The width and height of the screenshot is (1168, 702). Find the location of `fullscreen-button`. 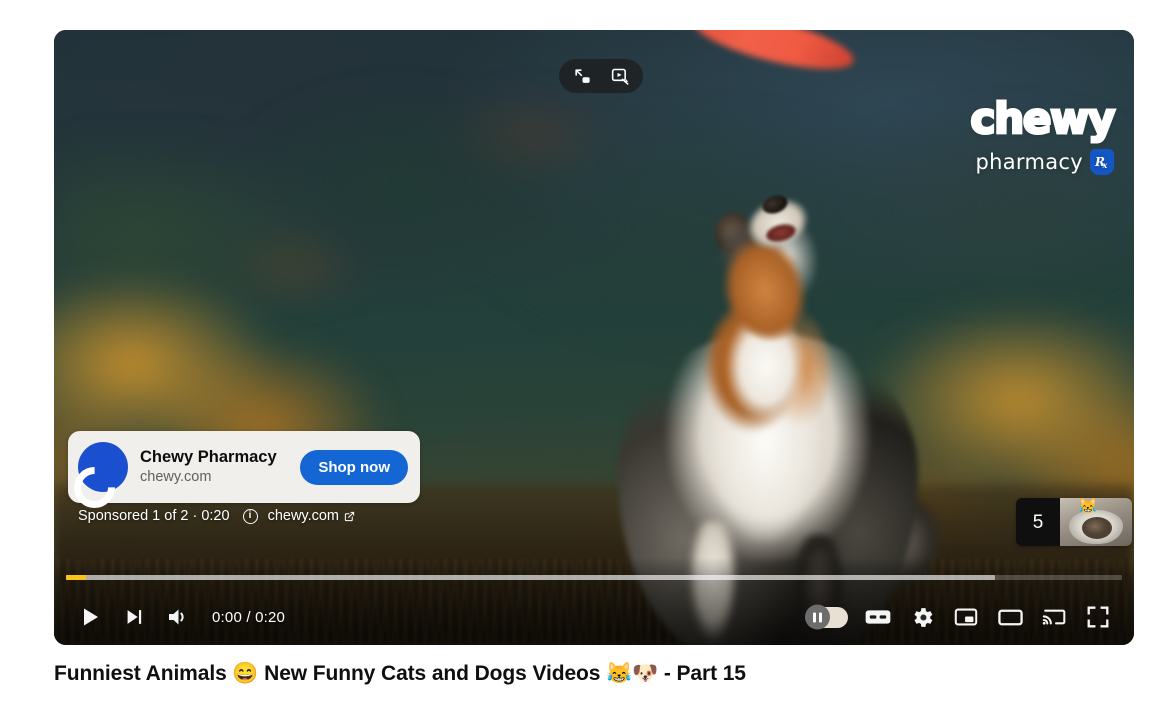

fullscreen-button is located at coordinates (1098, 617).